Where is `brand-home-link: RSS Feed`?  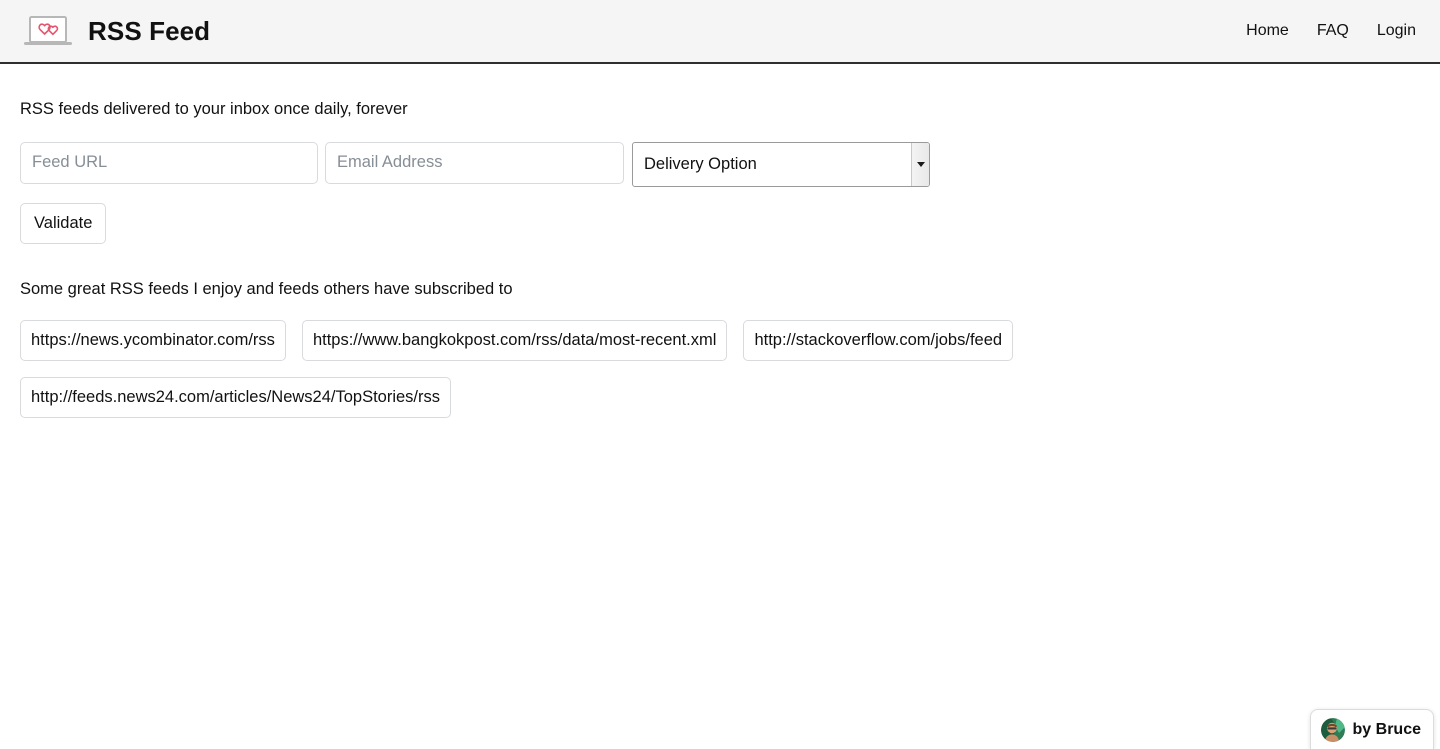 brand-home-link: RSS Feed is located at coordinates (116, 31).